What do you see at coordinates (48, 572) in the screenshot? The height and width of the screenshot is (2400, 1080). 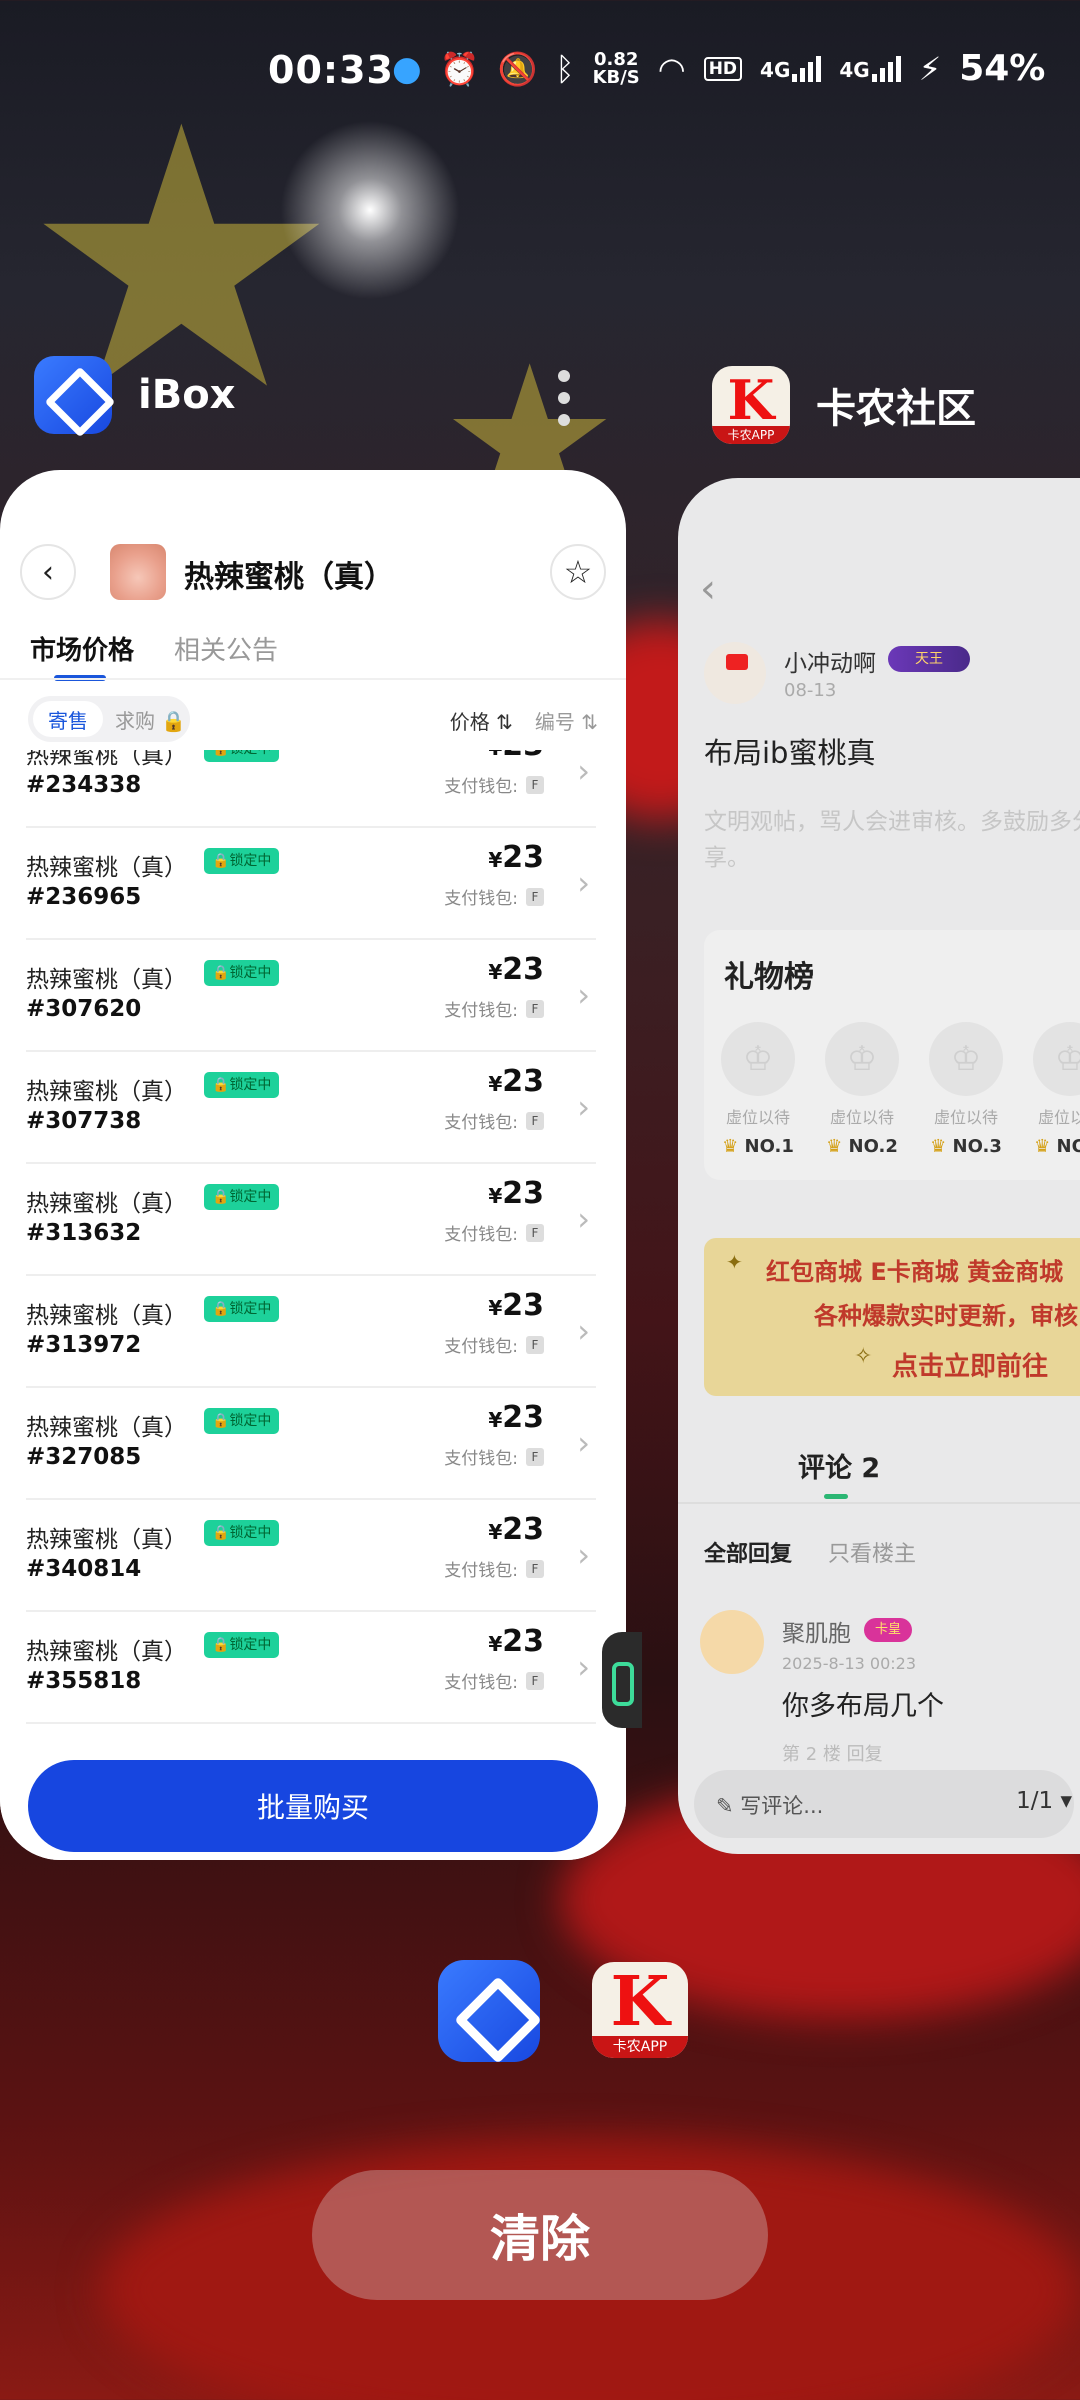 I see `back-button: ‹` at bounding box center [48, 572].